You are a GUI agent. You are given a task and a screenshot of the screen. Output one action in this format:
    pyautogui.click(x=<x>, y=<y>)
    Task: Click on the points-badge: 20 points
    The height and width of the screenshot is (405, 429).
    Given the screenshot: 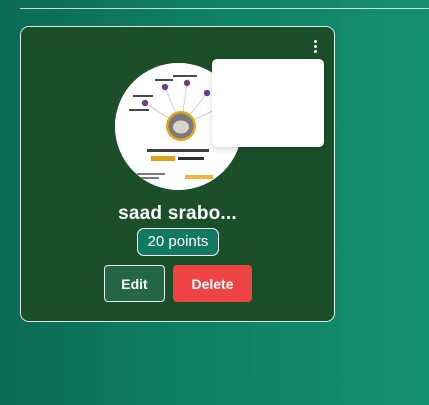 What is the action you would take?
    pyautogui.click(x=178, y=242)
    